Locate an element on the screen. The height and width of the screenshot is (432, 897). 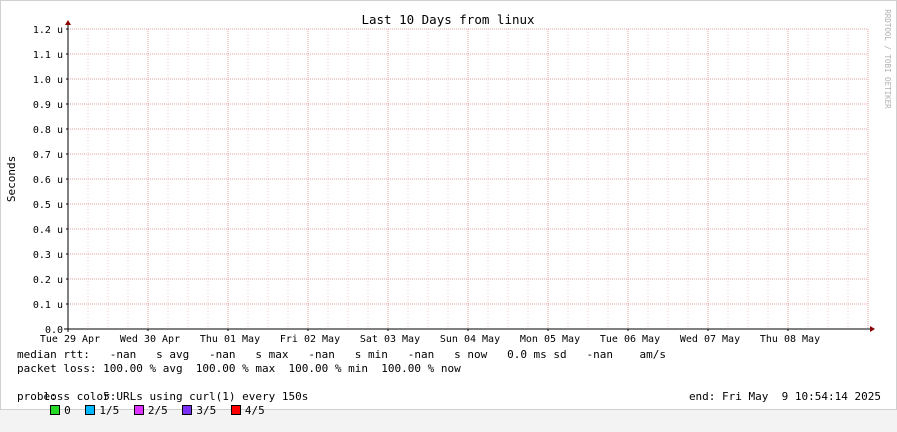
x-tick-label: Sun 04 May is located at coordinates (470, 339).